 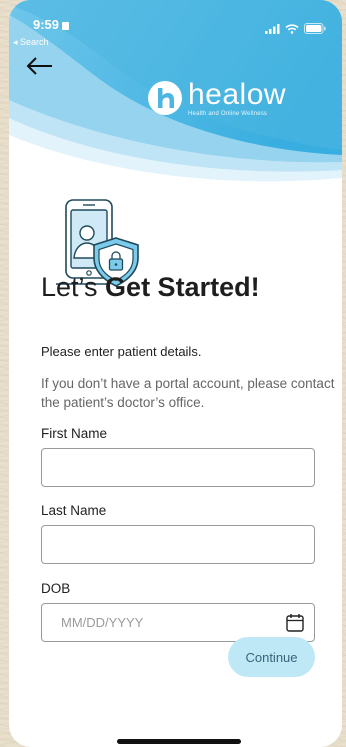 I want to click on time-text: 9:59, so click(x=46, y=24).